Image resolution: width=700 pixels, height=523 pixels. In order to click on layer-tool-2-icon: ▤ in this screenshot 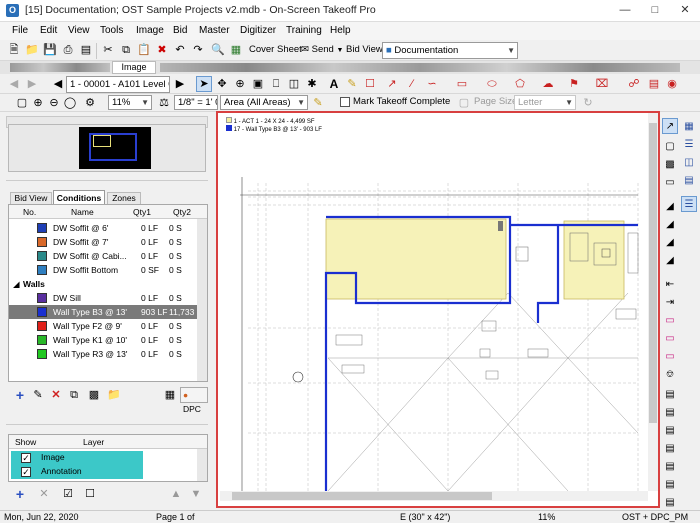, I will do `click(670, 412)`.